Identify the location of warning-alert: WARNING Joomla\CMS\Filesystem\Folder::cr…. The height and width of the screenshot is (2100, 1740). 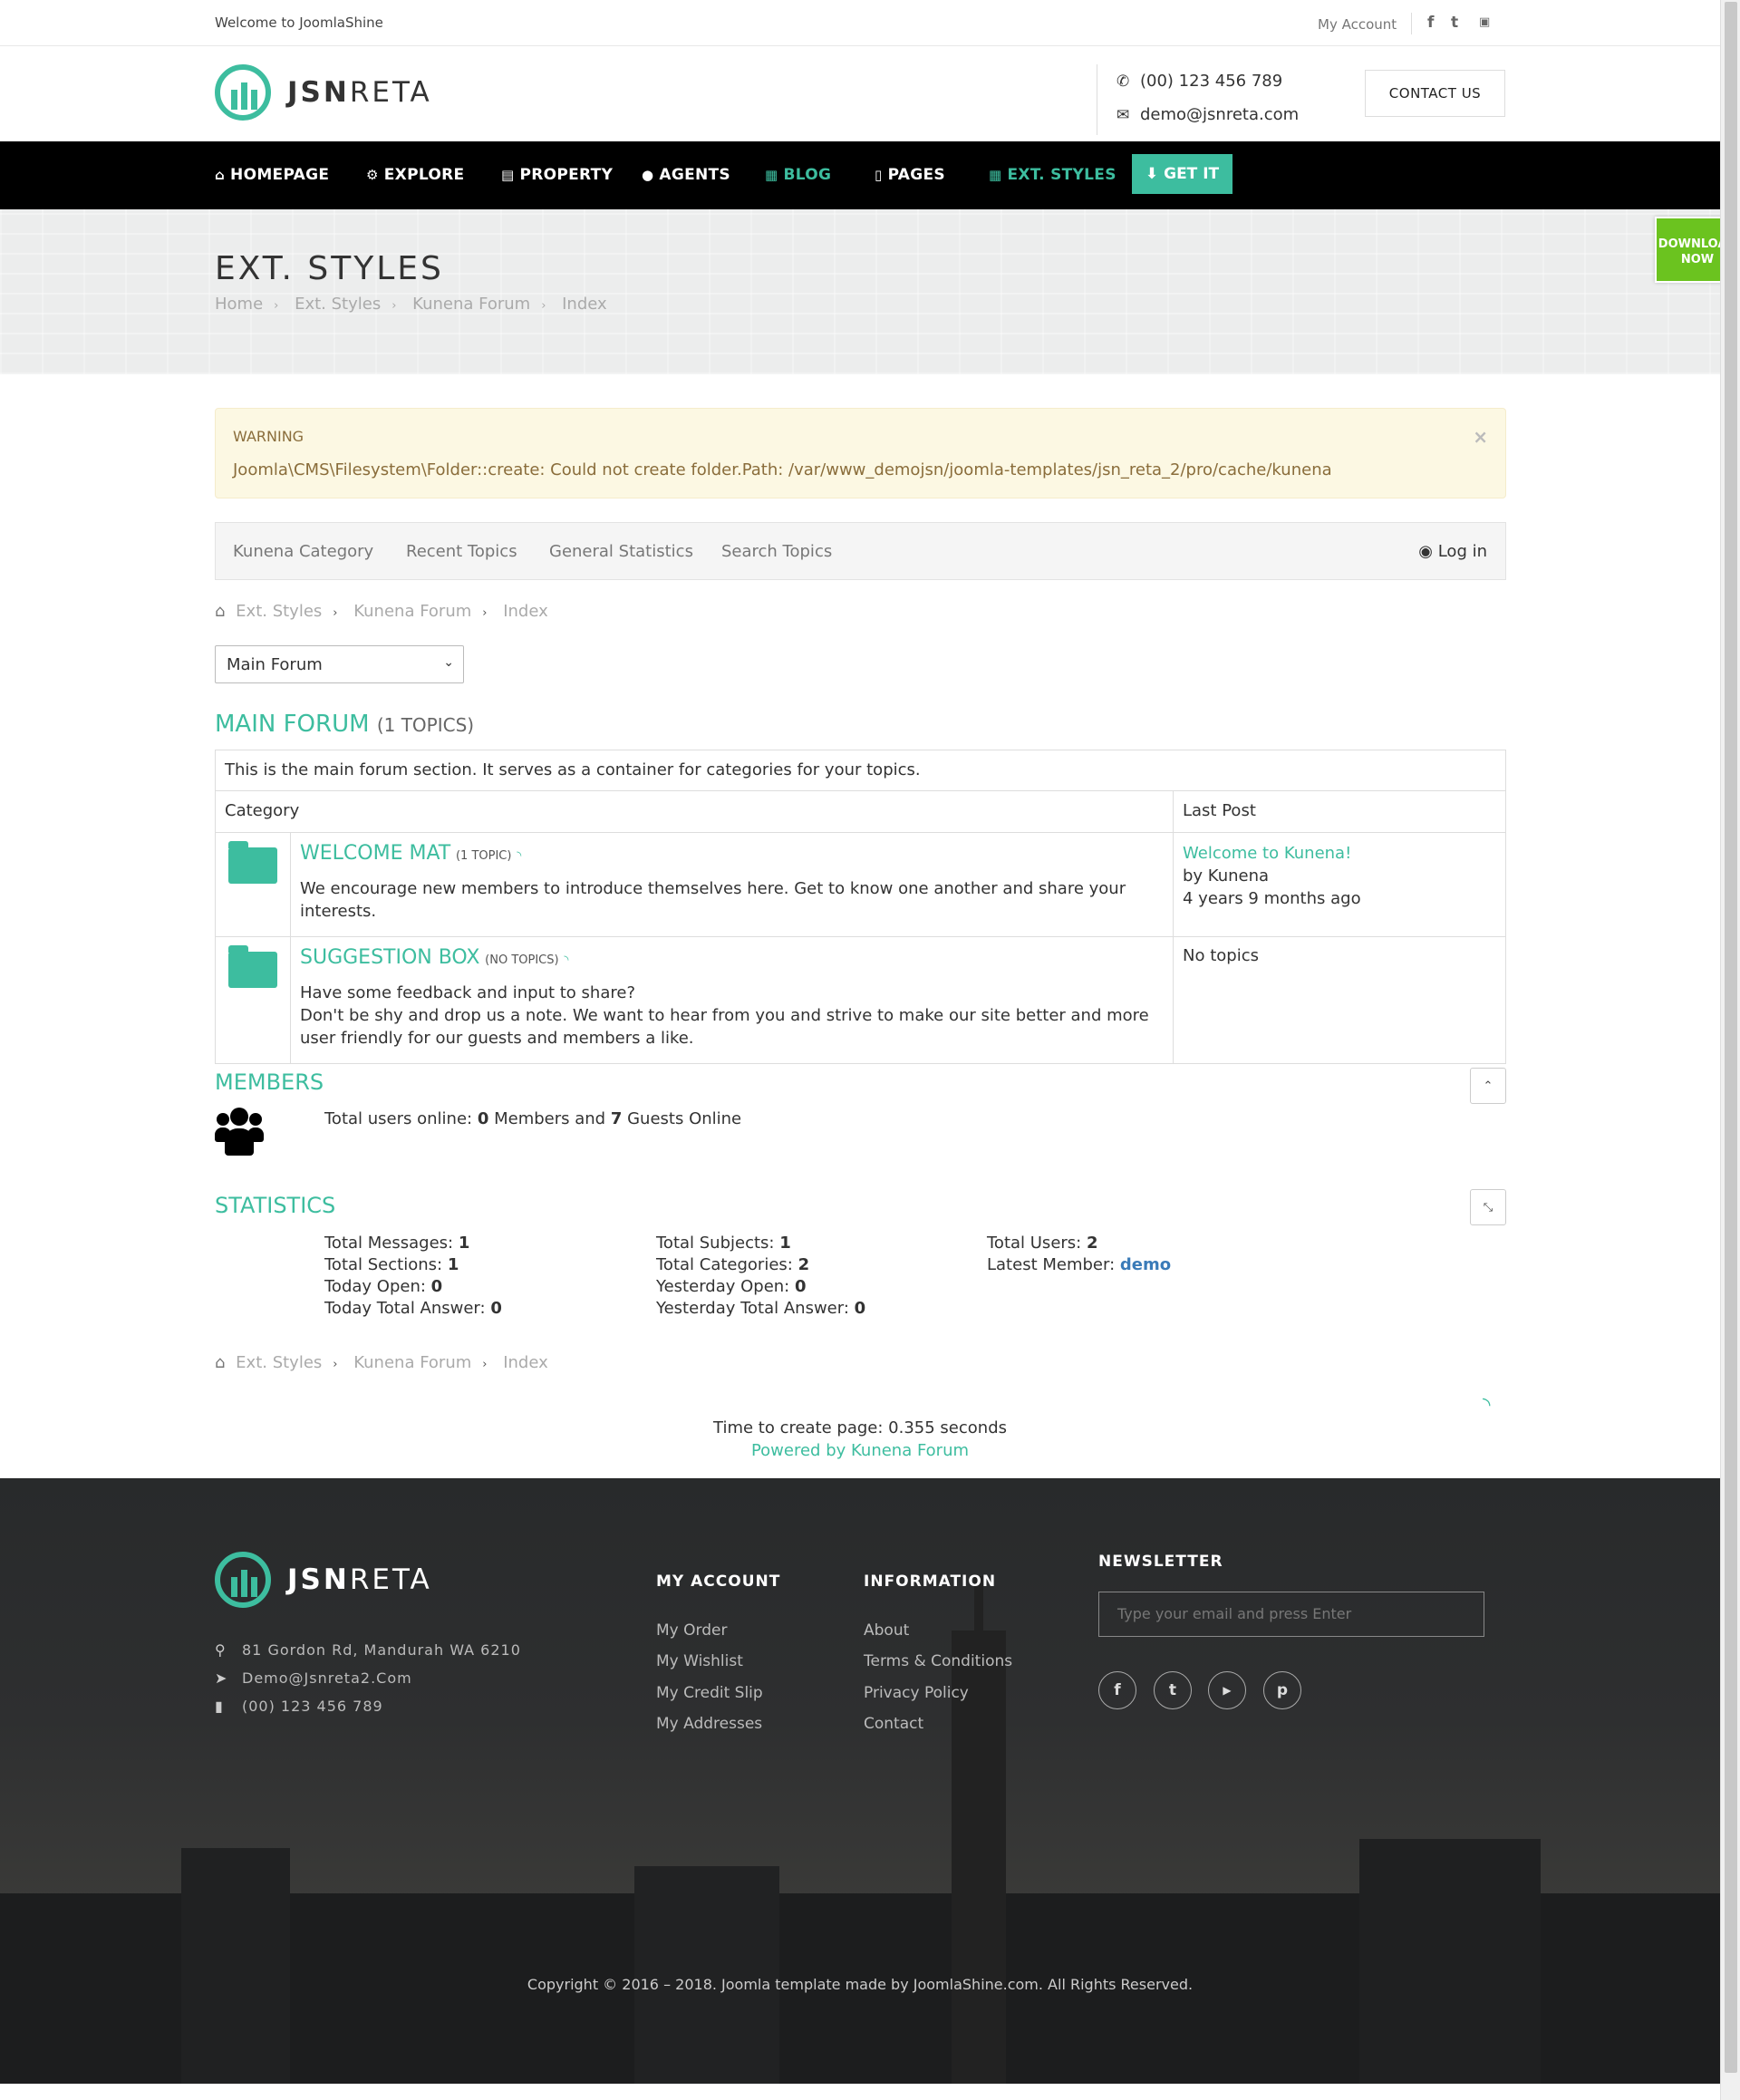
(860, 453).